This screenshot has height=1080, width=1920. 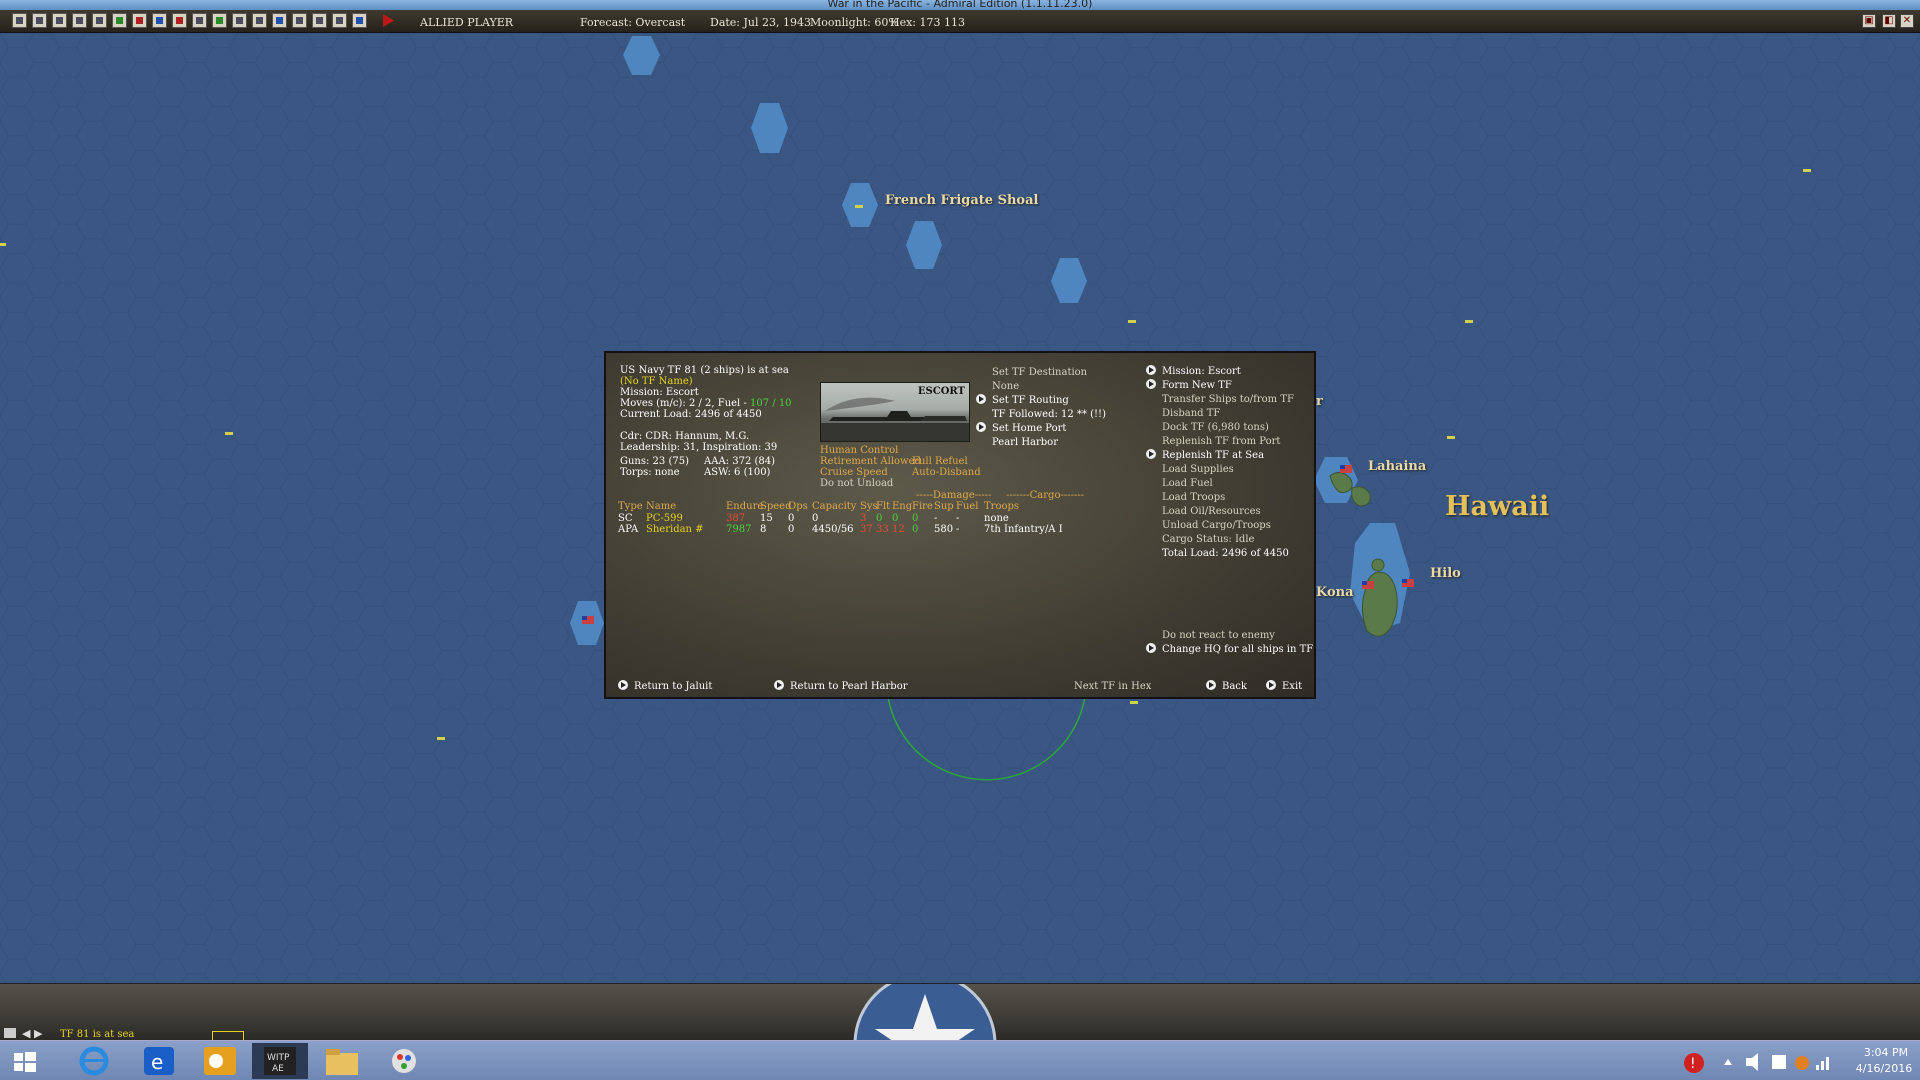 What do you see at coordinates (19, 20) in the screenshot?
I see `map-icon` at bounding box center [19, 20].